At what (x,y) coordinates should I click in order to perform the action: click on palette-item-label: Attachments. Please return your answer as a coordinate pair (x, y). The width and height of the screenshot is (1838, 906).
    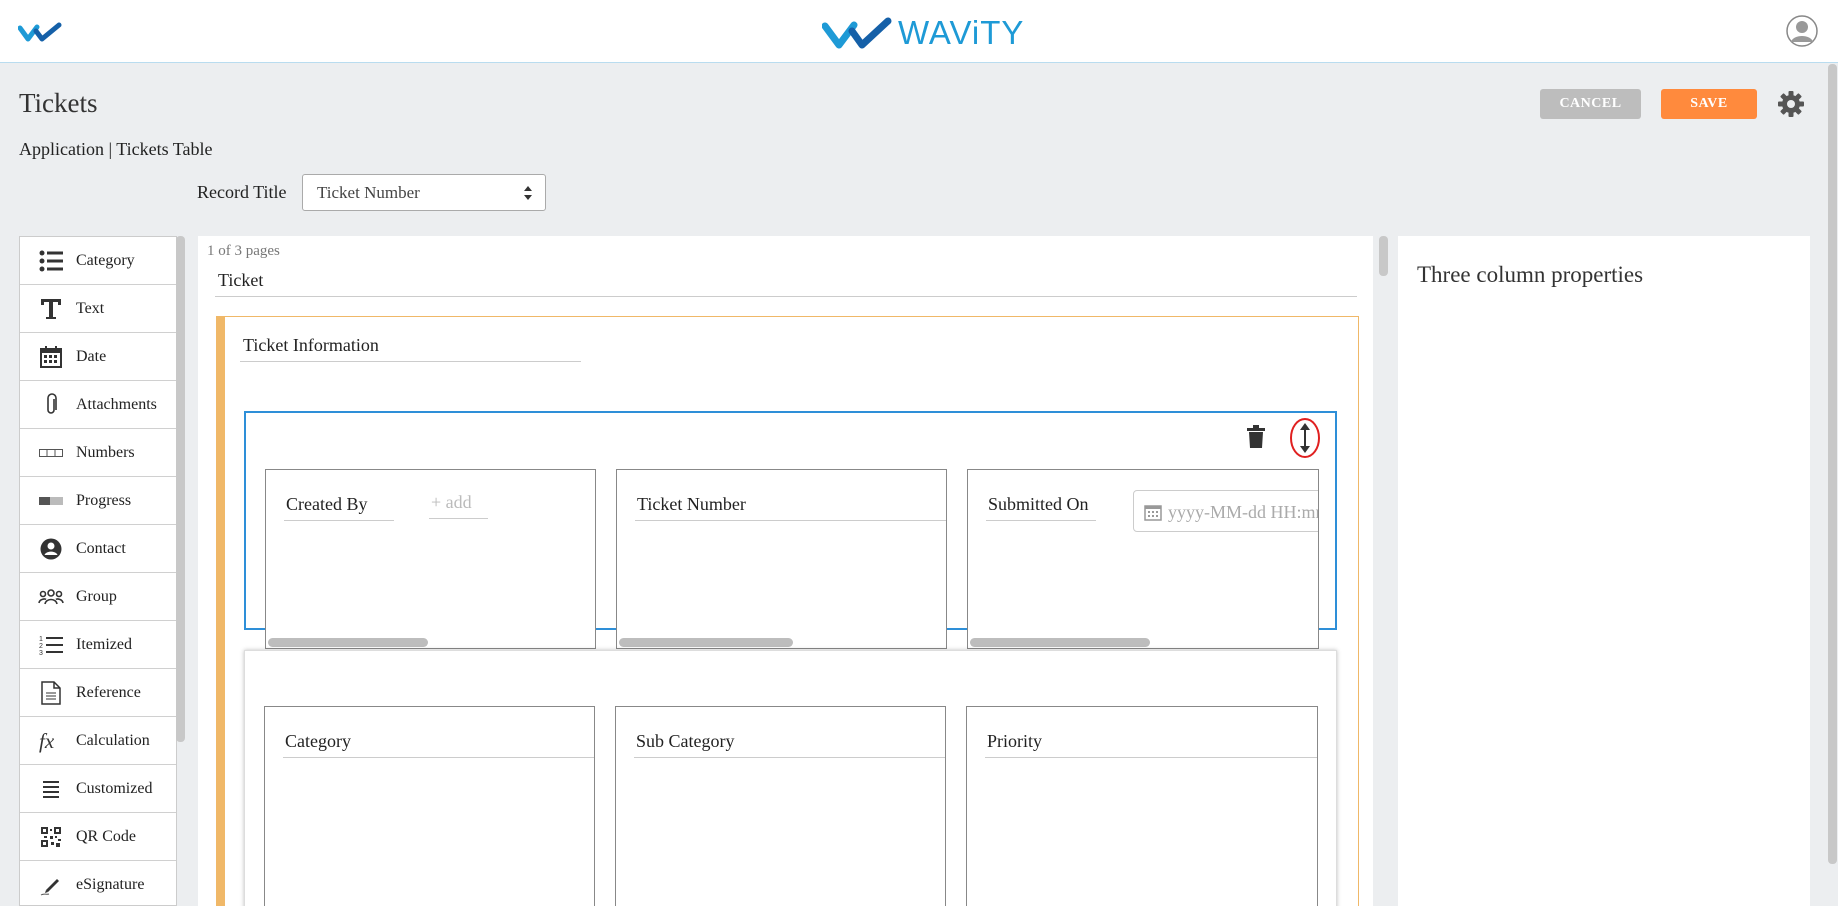
    Looking at the image, I should click on (116, 404).